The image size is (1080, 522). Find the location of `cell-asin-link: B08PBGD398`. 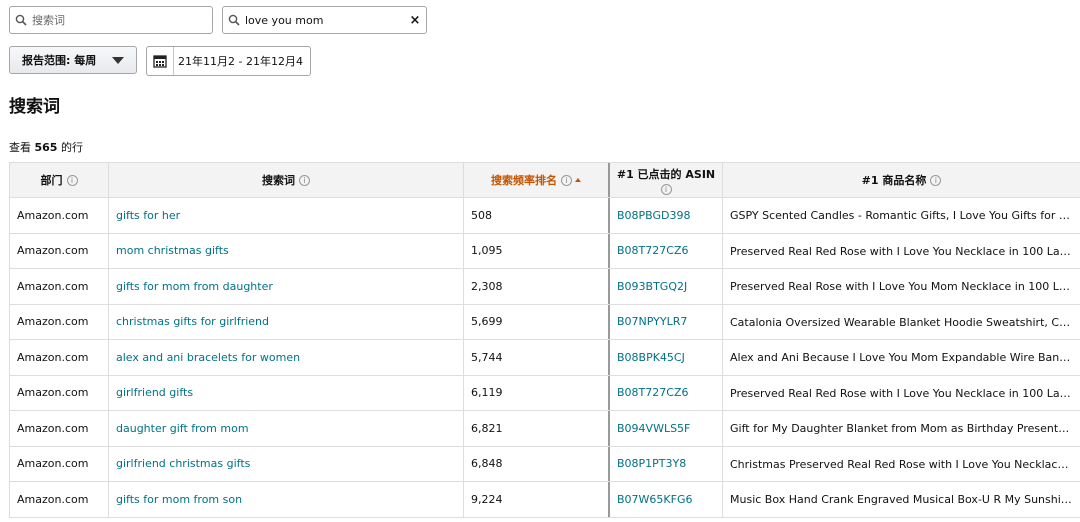

cell-asin-link: B08PBGD398 is located at coordinates (665, 215).